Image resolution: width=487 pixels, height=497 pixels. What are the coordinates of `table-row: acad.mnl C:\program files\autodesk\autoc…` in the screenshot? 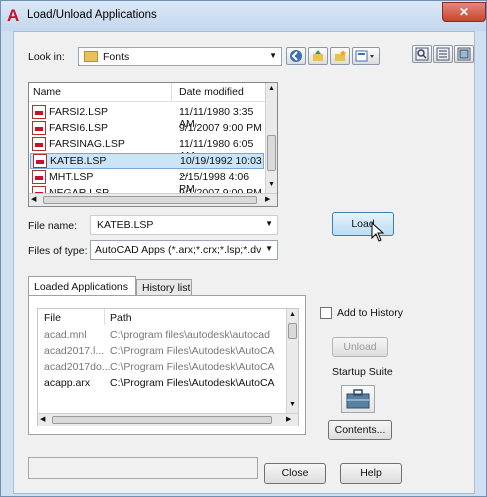 It's located at (161, 336).